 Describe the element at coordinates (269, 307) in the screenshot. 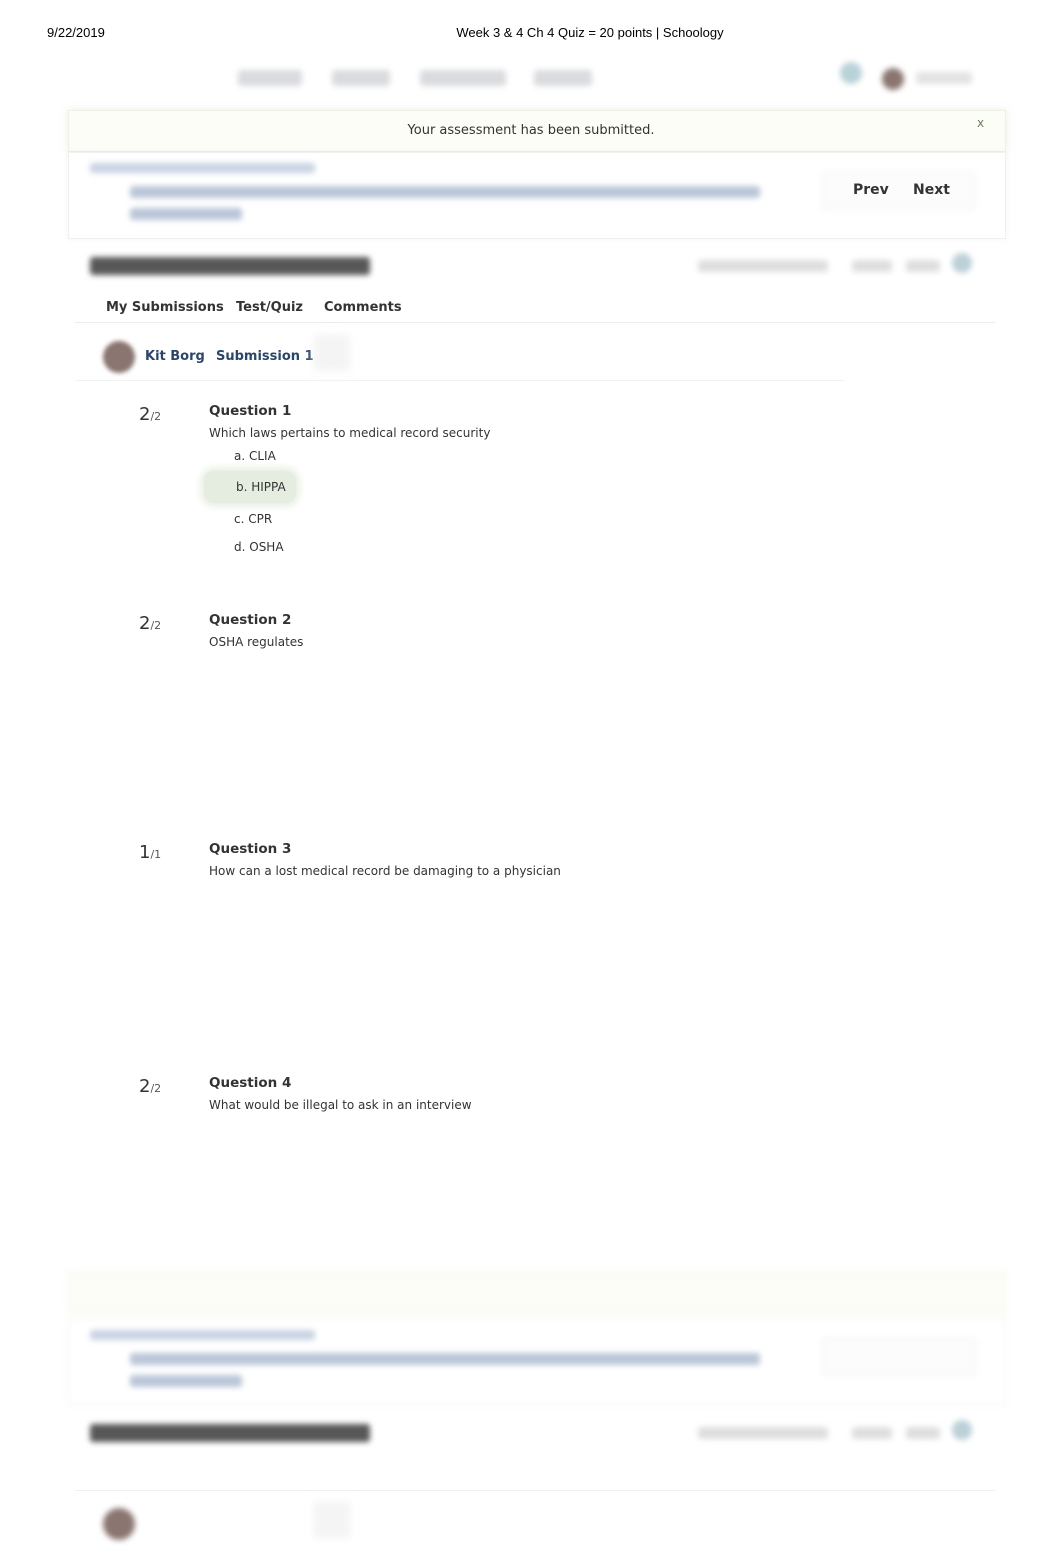

I see `tab-test-quiz: Test/Quiz` at that location.